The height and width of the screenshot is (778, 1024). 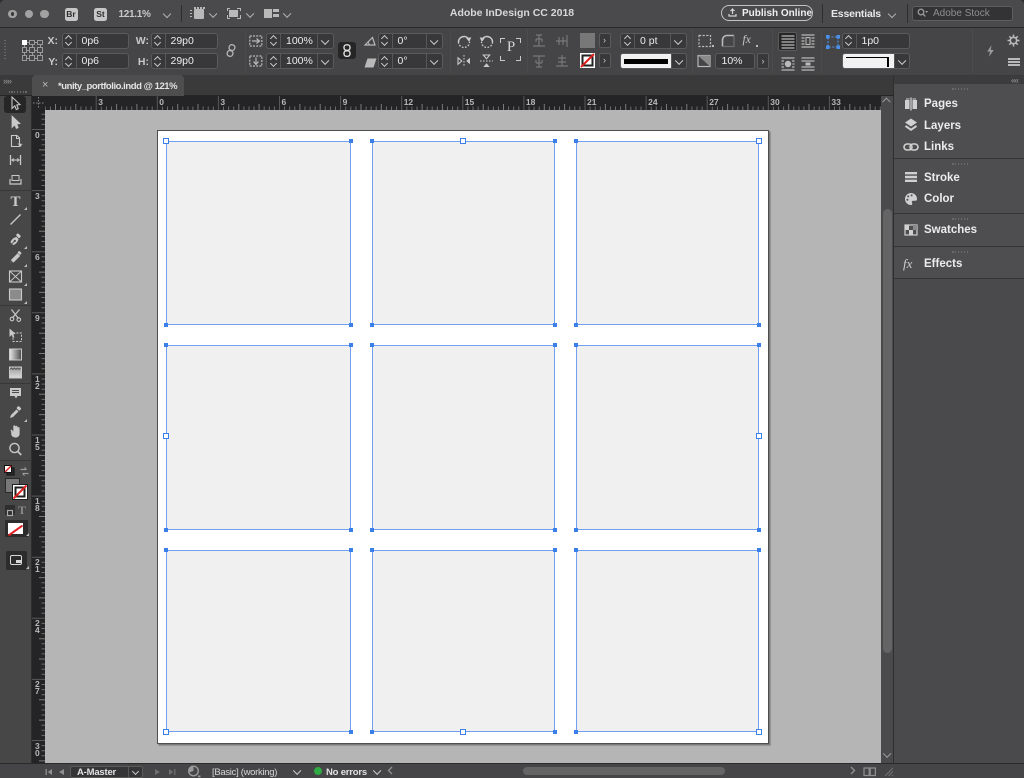 I want to click on svg-text: T, so click(x=15, y=202).